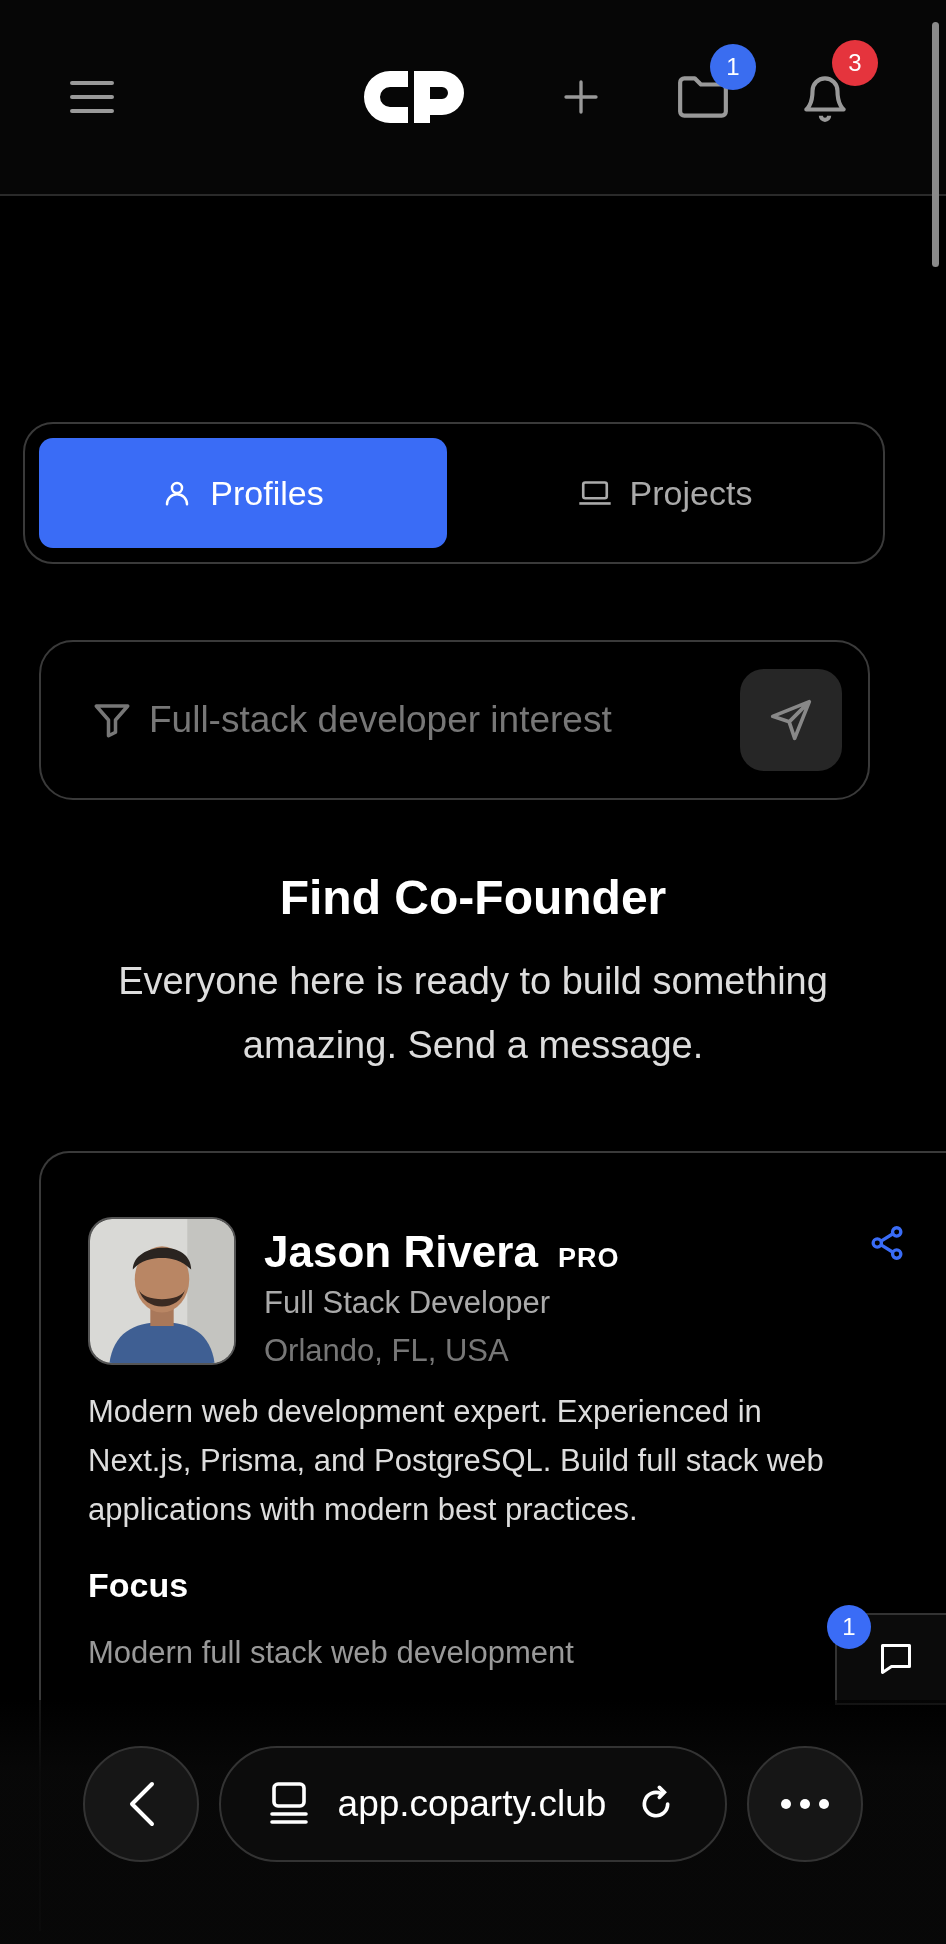 This screenshot has height=1944, width=946. Describe the element at coordinates (588, 1258) in the screenshot. I see `pro-label: PRO` at that location.